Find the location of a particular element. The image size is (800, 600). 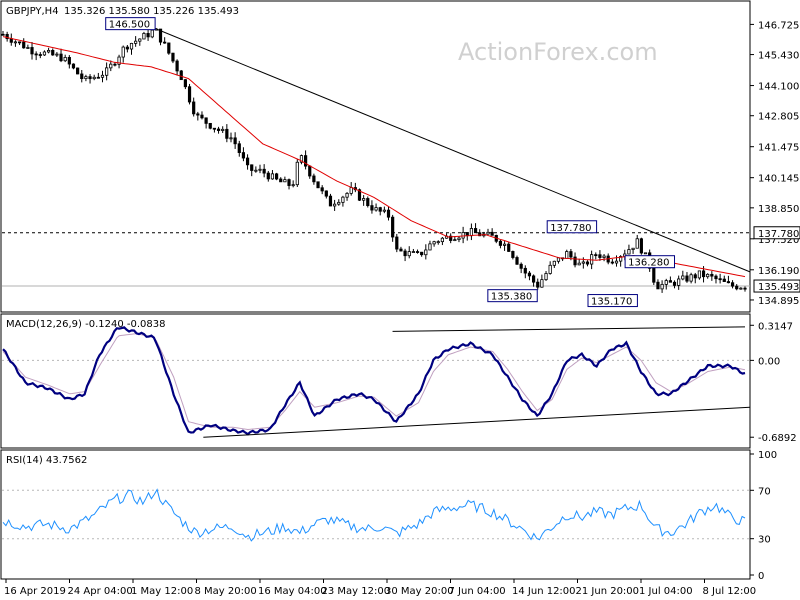

macd-axis-label: 0.00 is located at coordinates (769, 361).